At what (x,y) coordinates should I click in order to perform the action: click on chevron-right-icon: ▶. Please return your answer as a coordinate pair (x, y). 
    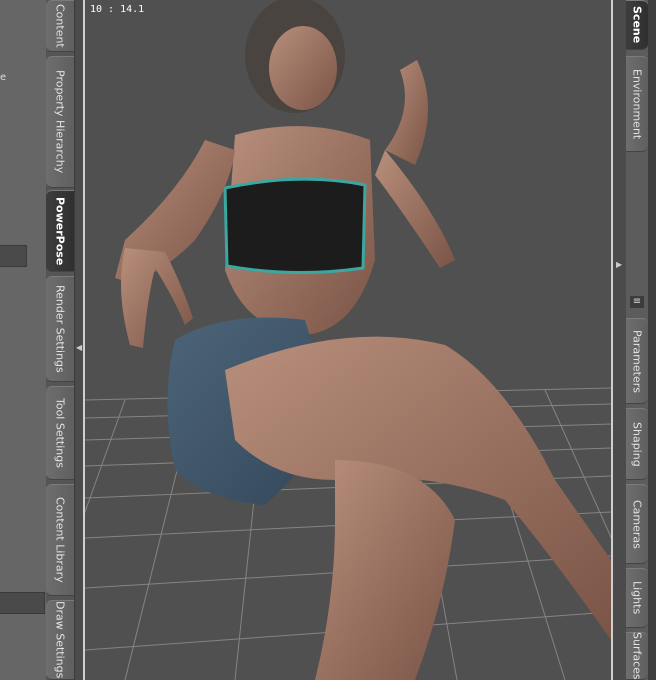
    Looking at the image, I should click on (619, 264).